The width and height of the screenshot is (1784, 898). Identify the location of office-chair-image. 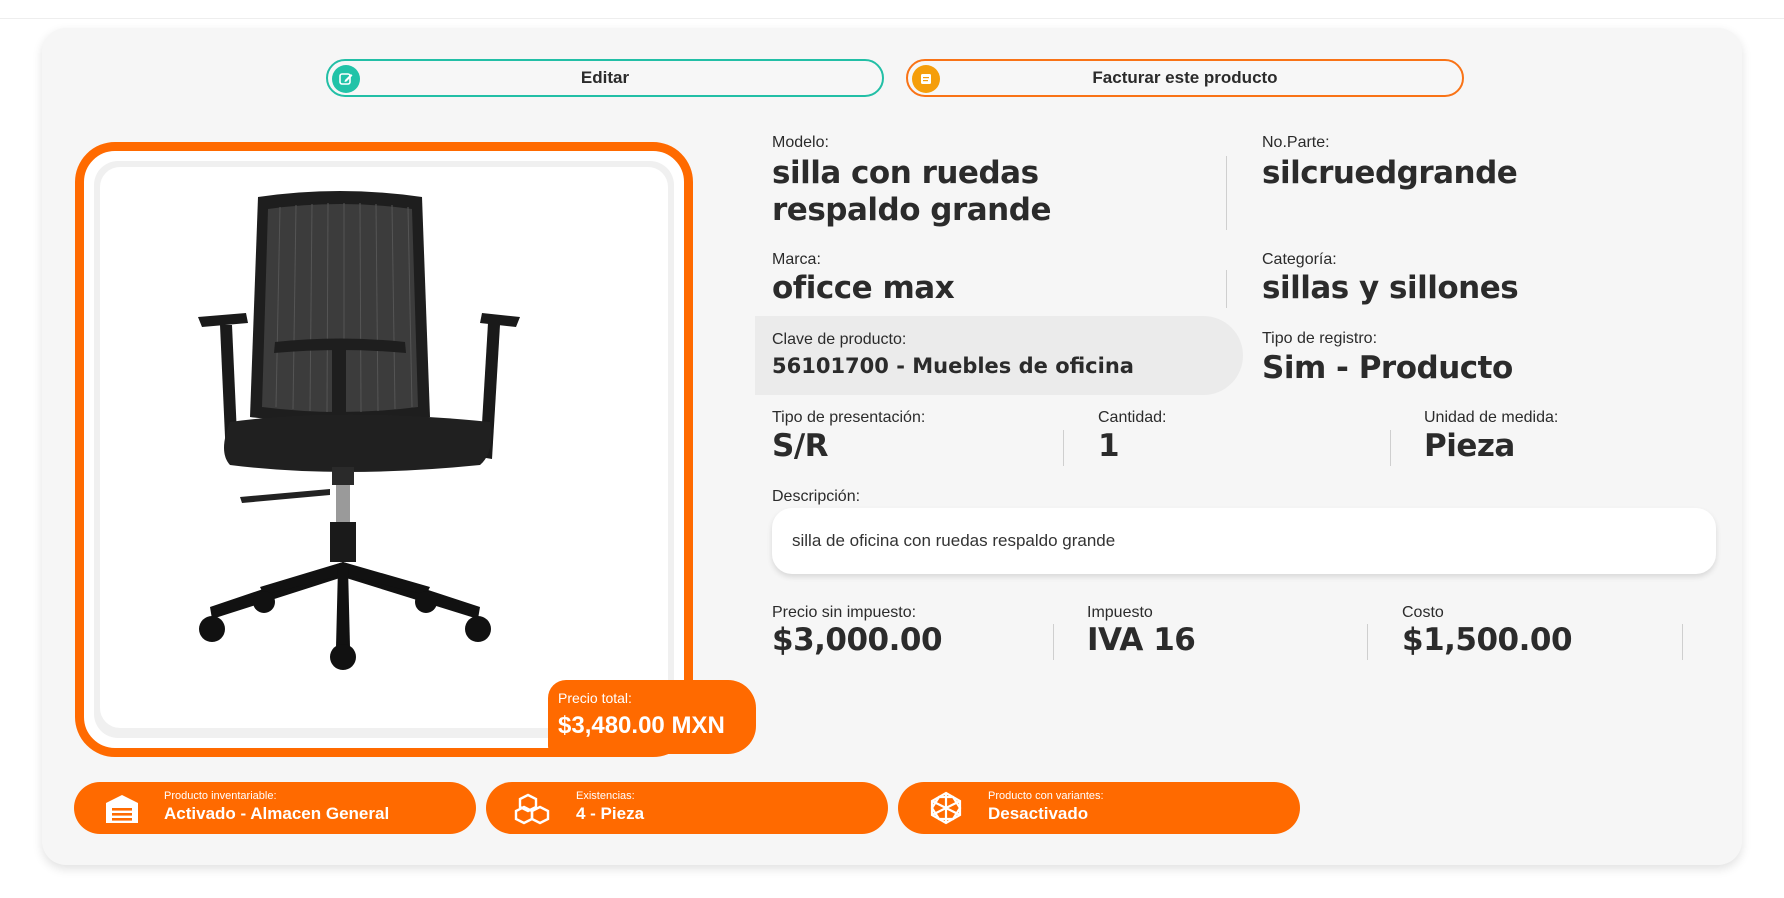
(359, 430).